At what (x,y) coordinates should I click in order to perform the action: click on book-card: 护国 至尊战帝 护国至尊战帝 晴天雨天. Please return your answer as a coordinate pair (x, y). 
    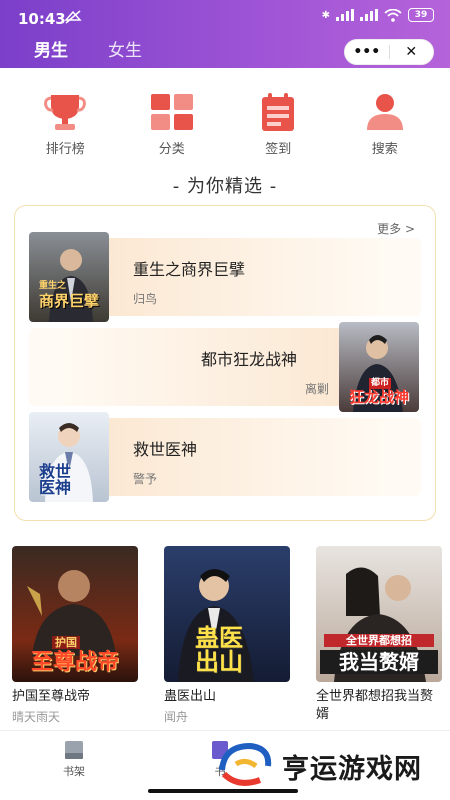
    Looking at the image, I should click on (75, 636).